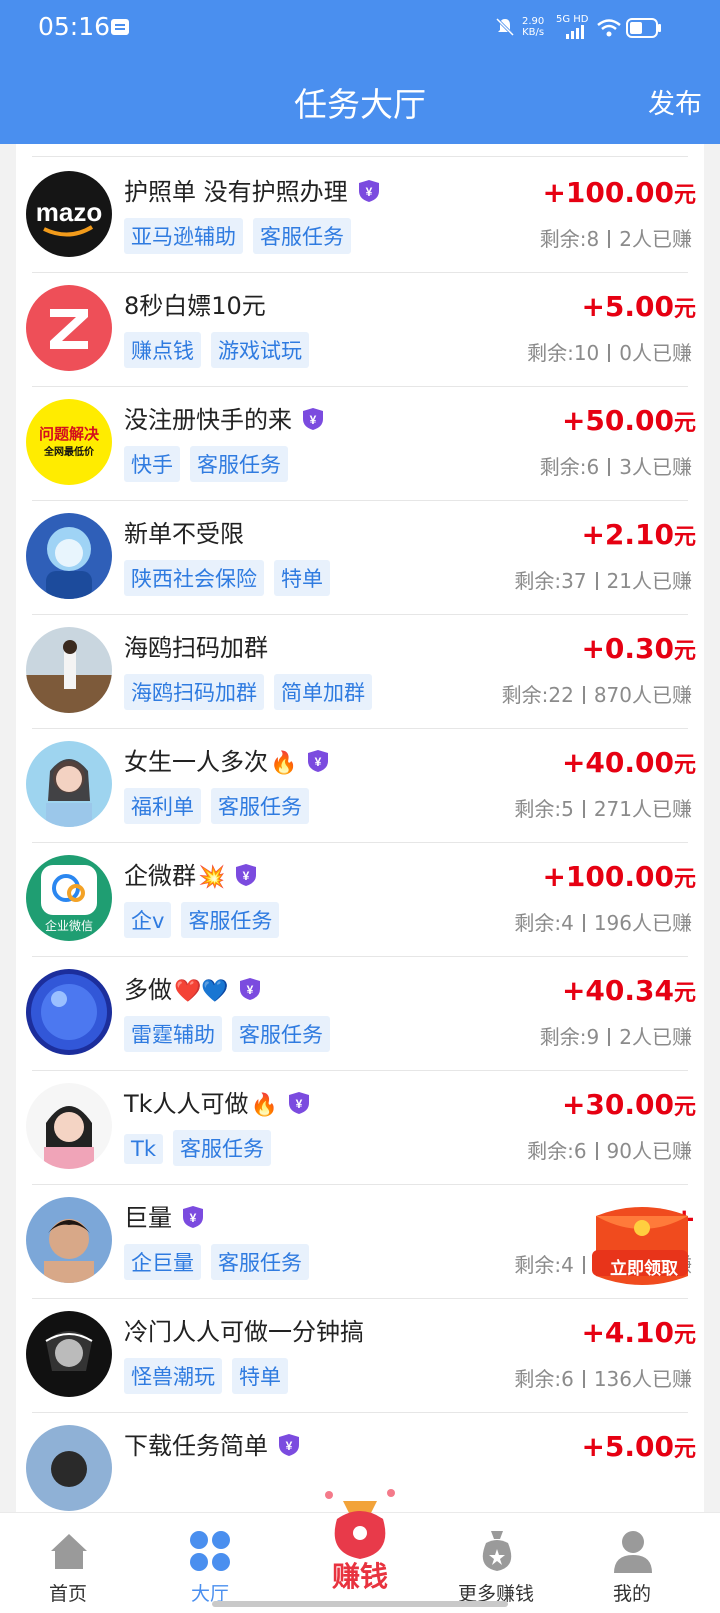  What do you see at coordinates (627, 534) in the screenshot?
I see `task-price: +2.10` at bounding box center [627, 534].